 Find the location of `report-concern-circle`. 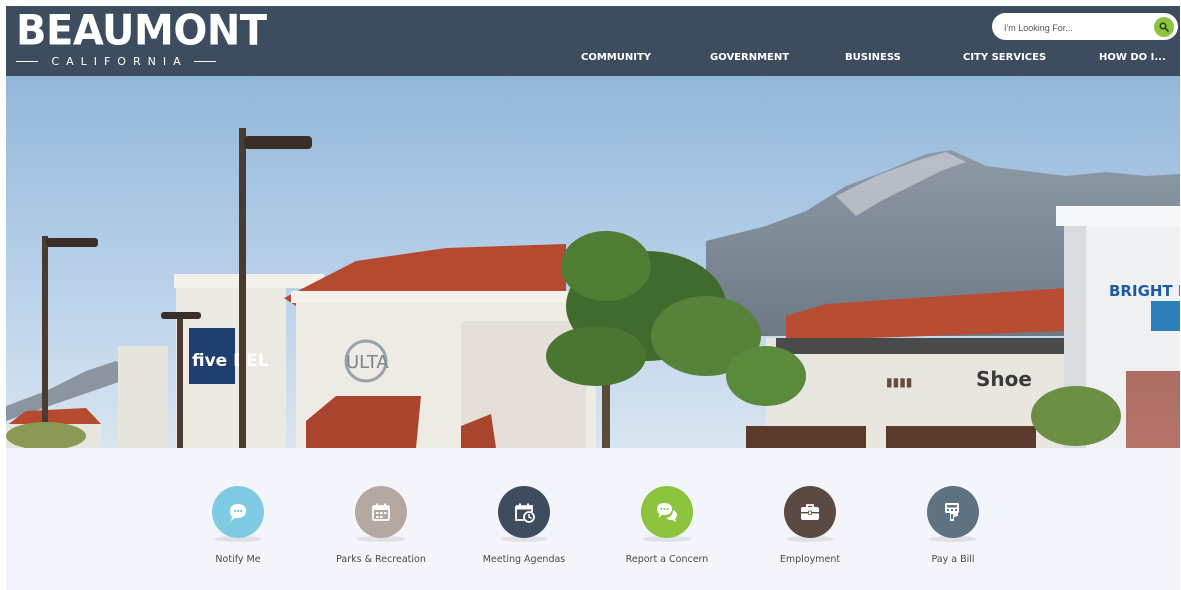

report-concern-circle is located at coordinates (667, 512).